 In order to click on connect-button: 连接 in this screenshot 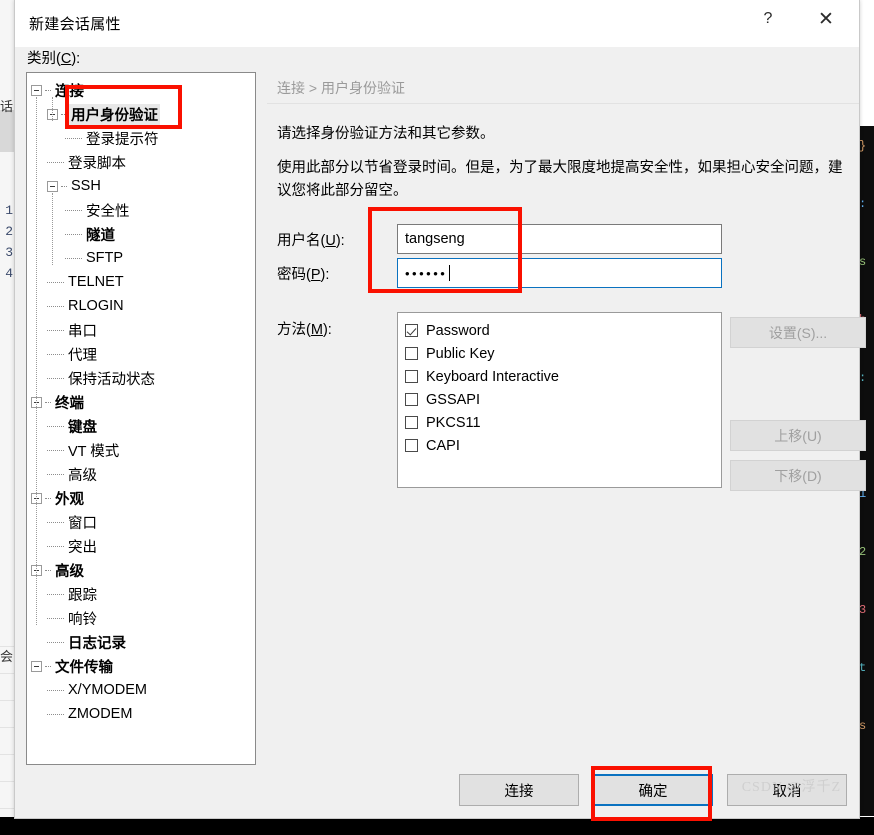, I will do `click(519, 790)`.